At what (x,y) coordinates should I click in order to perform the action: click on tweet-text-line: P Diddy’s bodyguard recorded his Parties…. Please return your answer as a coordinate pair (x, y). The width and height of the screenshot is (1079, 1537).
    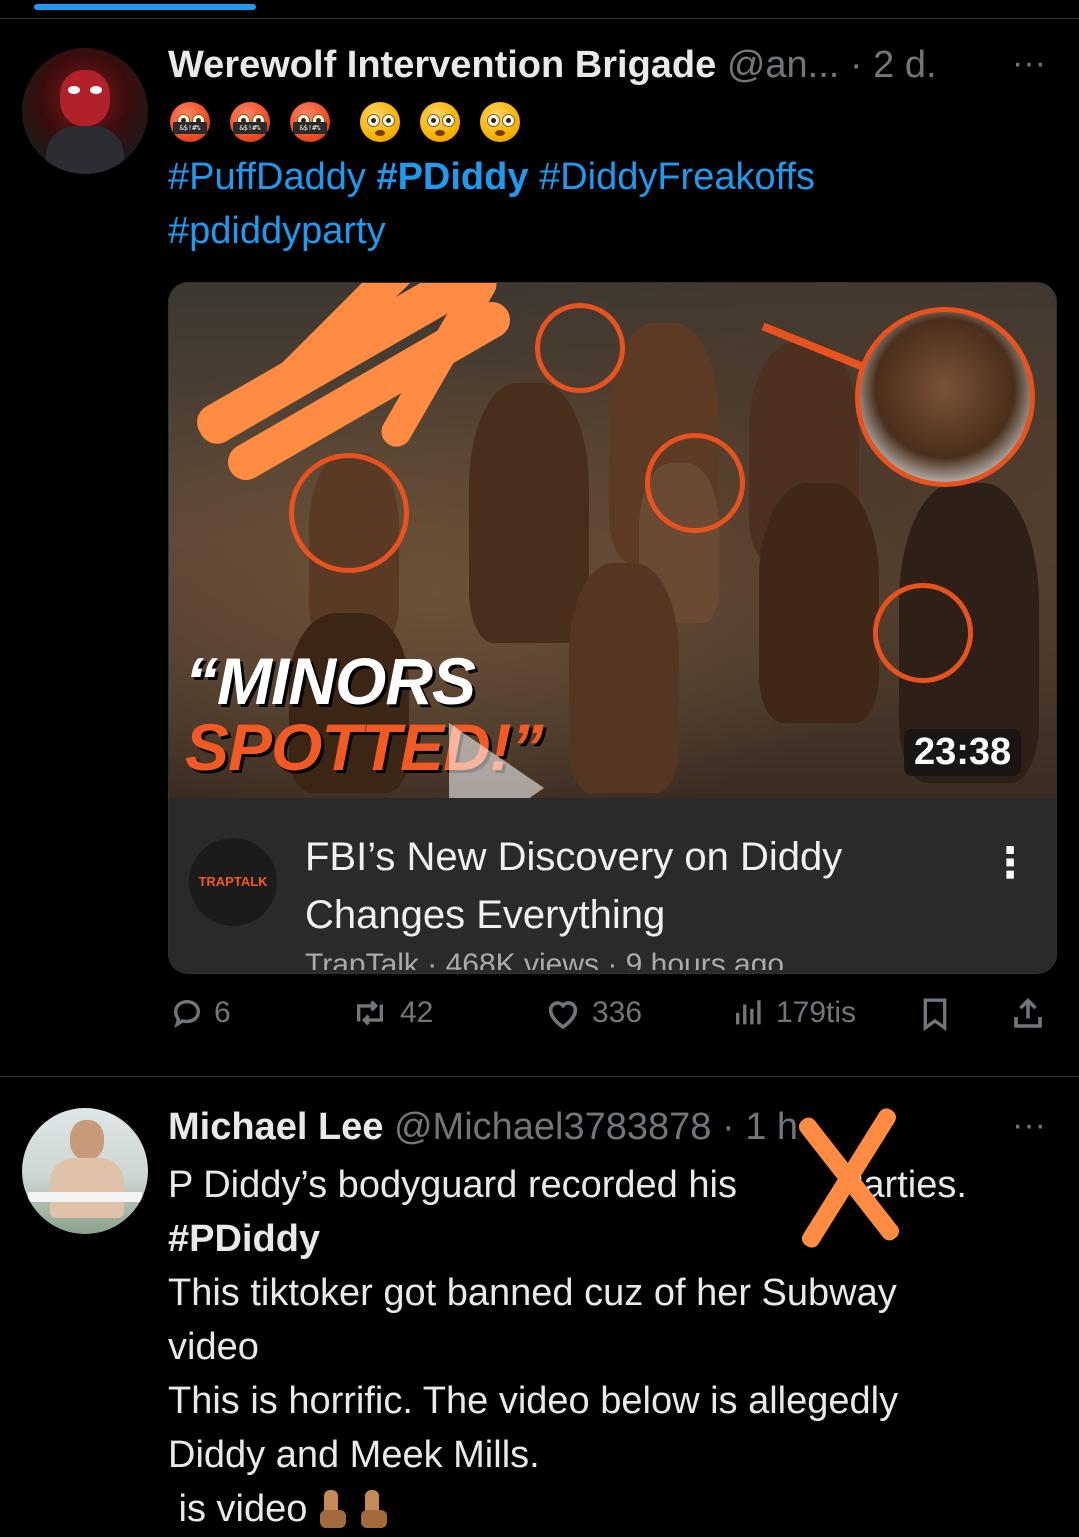
    Looking at the image, I should click on (608, 1185).